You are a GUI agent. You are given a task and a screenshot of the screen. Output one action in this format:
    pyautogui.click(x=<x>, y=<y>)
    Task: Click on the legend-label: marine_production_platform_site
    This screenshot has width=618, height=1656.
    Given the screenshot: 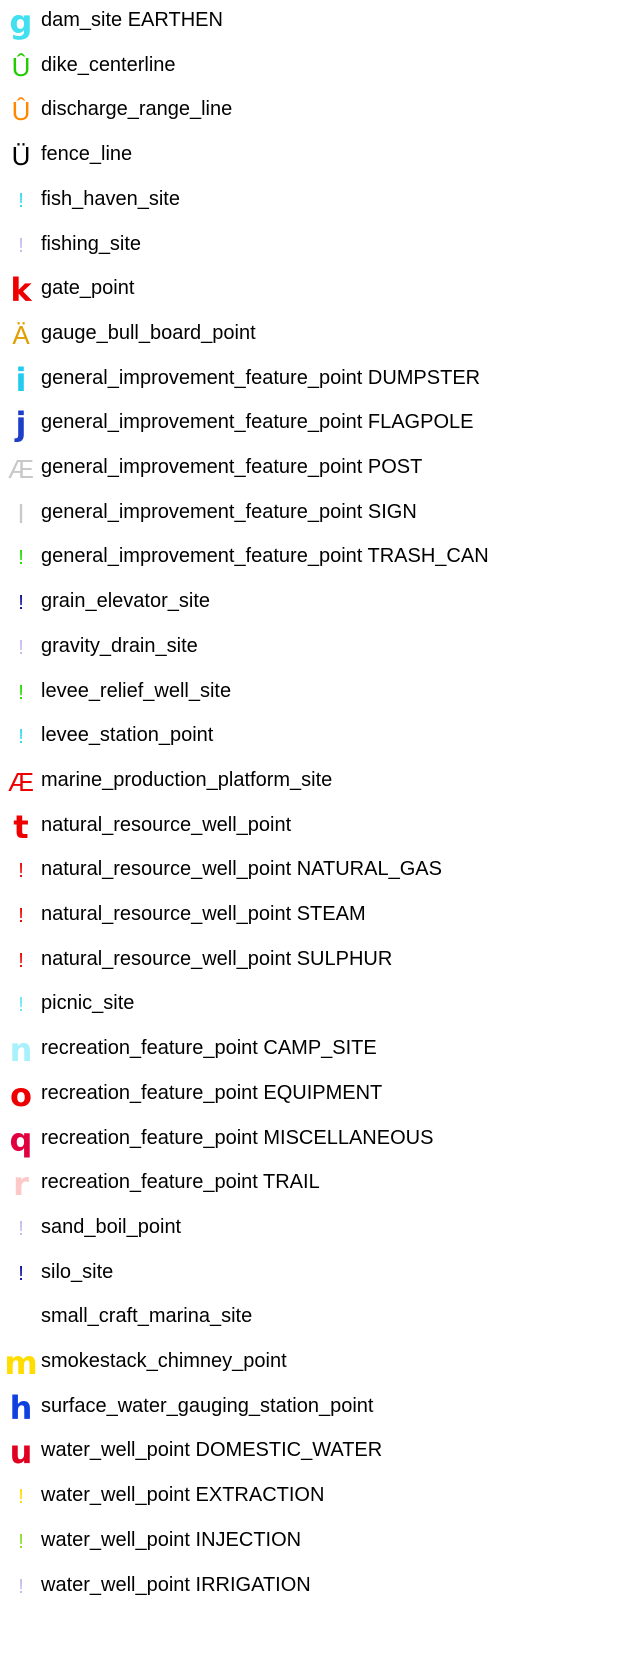 What is the action you would take?
    pyautogui.click(x=187, y=779)
    